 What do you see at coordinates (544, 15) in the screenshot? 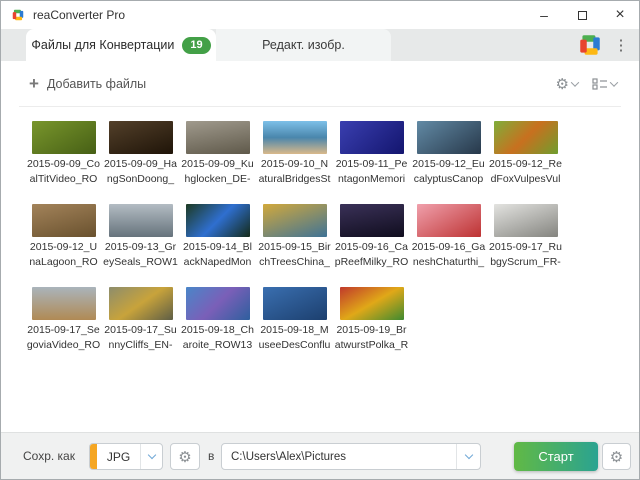
I see `minimize-button: –` at bounding box center [544, 15].